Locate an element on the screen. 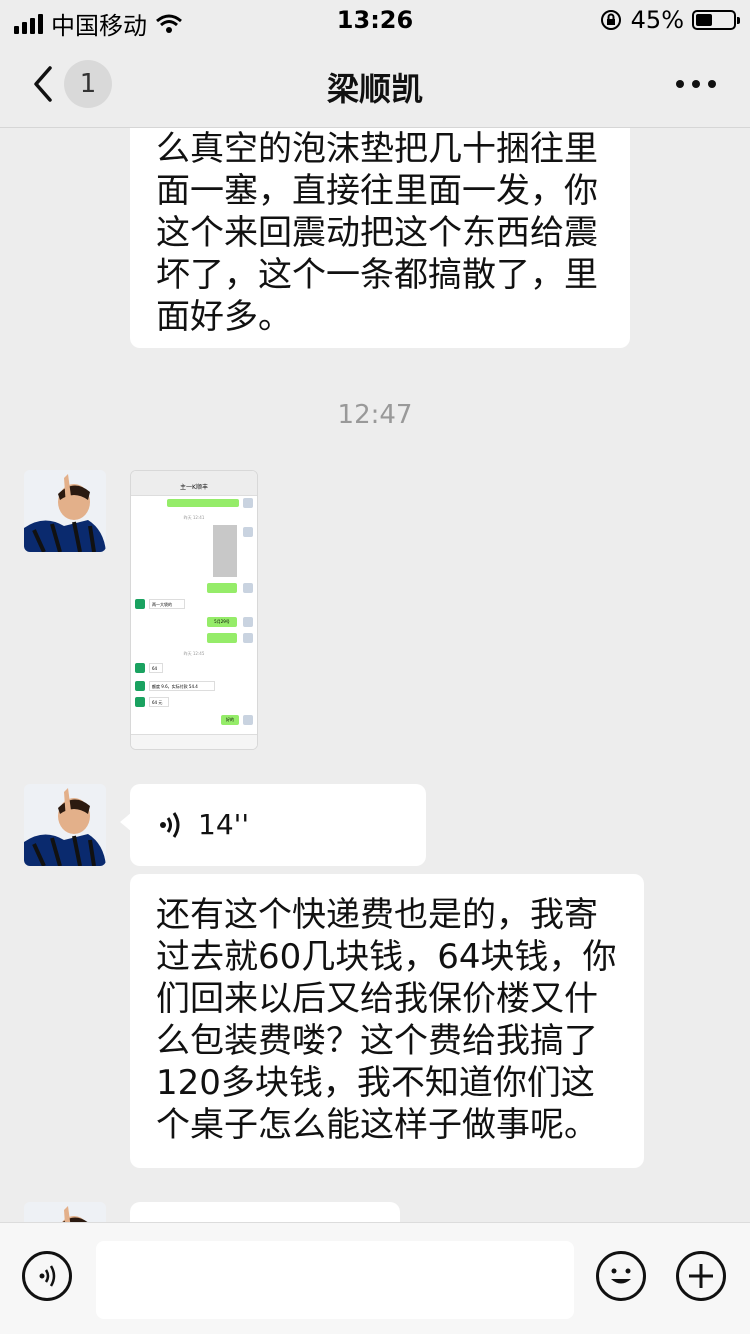 The image size is (750, 1334). plus-icon is located at coordinates (701, 1276).